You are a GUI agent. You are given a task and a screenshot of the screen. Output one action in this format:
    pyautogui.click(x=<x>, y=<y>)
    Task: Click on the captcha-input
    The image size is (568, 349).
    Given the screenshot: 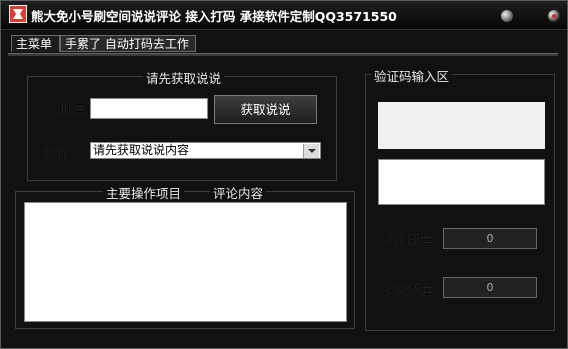 What is the action you would take?
    pyautogui.click(x=461, y=182)
    